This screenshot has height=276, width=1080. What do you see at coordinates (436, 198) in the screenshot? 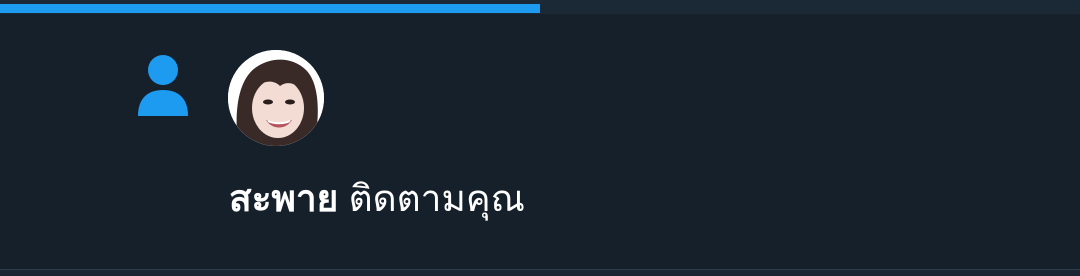
I see `notification-action-text: ติดตามคุณ` at bounding box center [436, 198].